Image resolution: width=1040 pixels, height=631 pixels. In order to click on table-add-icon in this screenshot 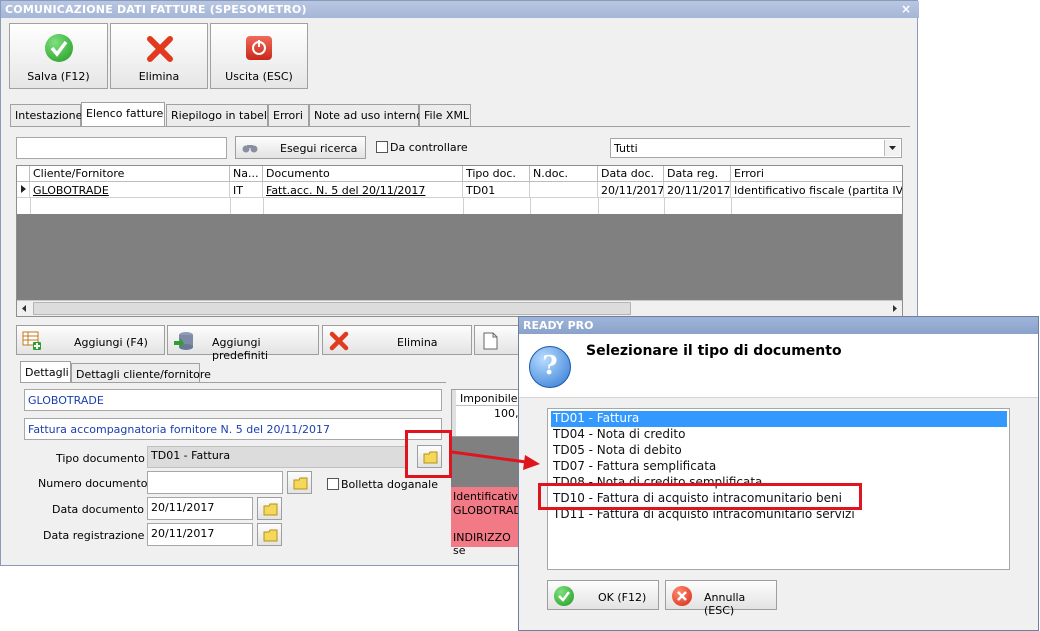, I will do `click(31, 340)`.